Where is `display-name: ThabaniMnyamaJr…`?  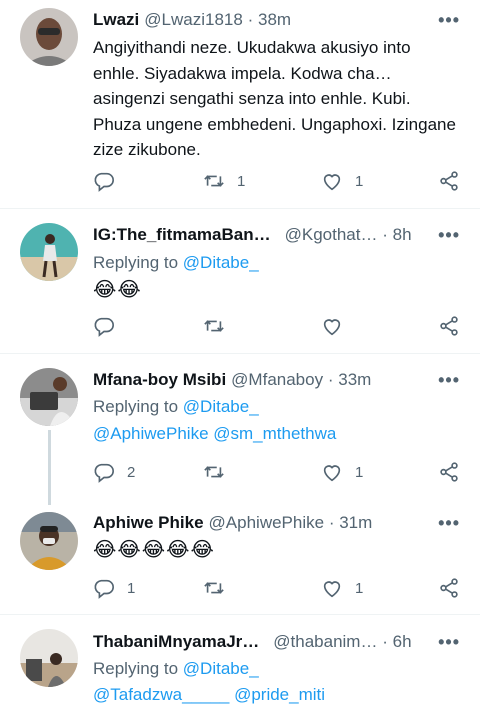 display-name: ThabaniMnyamaJr… is located at coordinates (176, 642).